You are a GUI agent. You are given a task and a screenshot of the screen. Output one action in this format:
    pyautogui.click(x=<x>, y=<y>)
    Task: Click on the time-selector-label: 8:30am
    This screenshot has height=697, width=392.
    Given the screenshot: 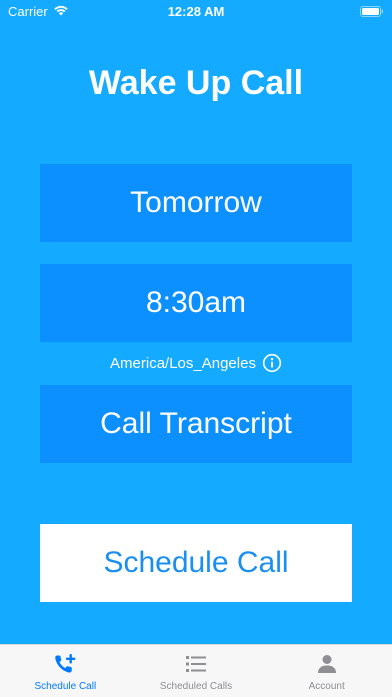 What is the action you would take?
    pyautogui.click(x=196, y=302)
    